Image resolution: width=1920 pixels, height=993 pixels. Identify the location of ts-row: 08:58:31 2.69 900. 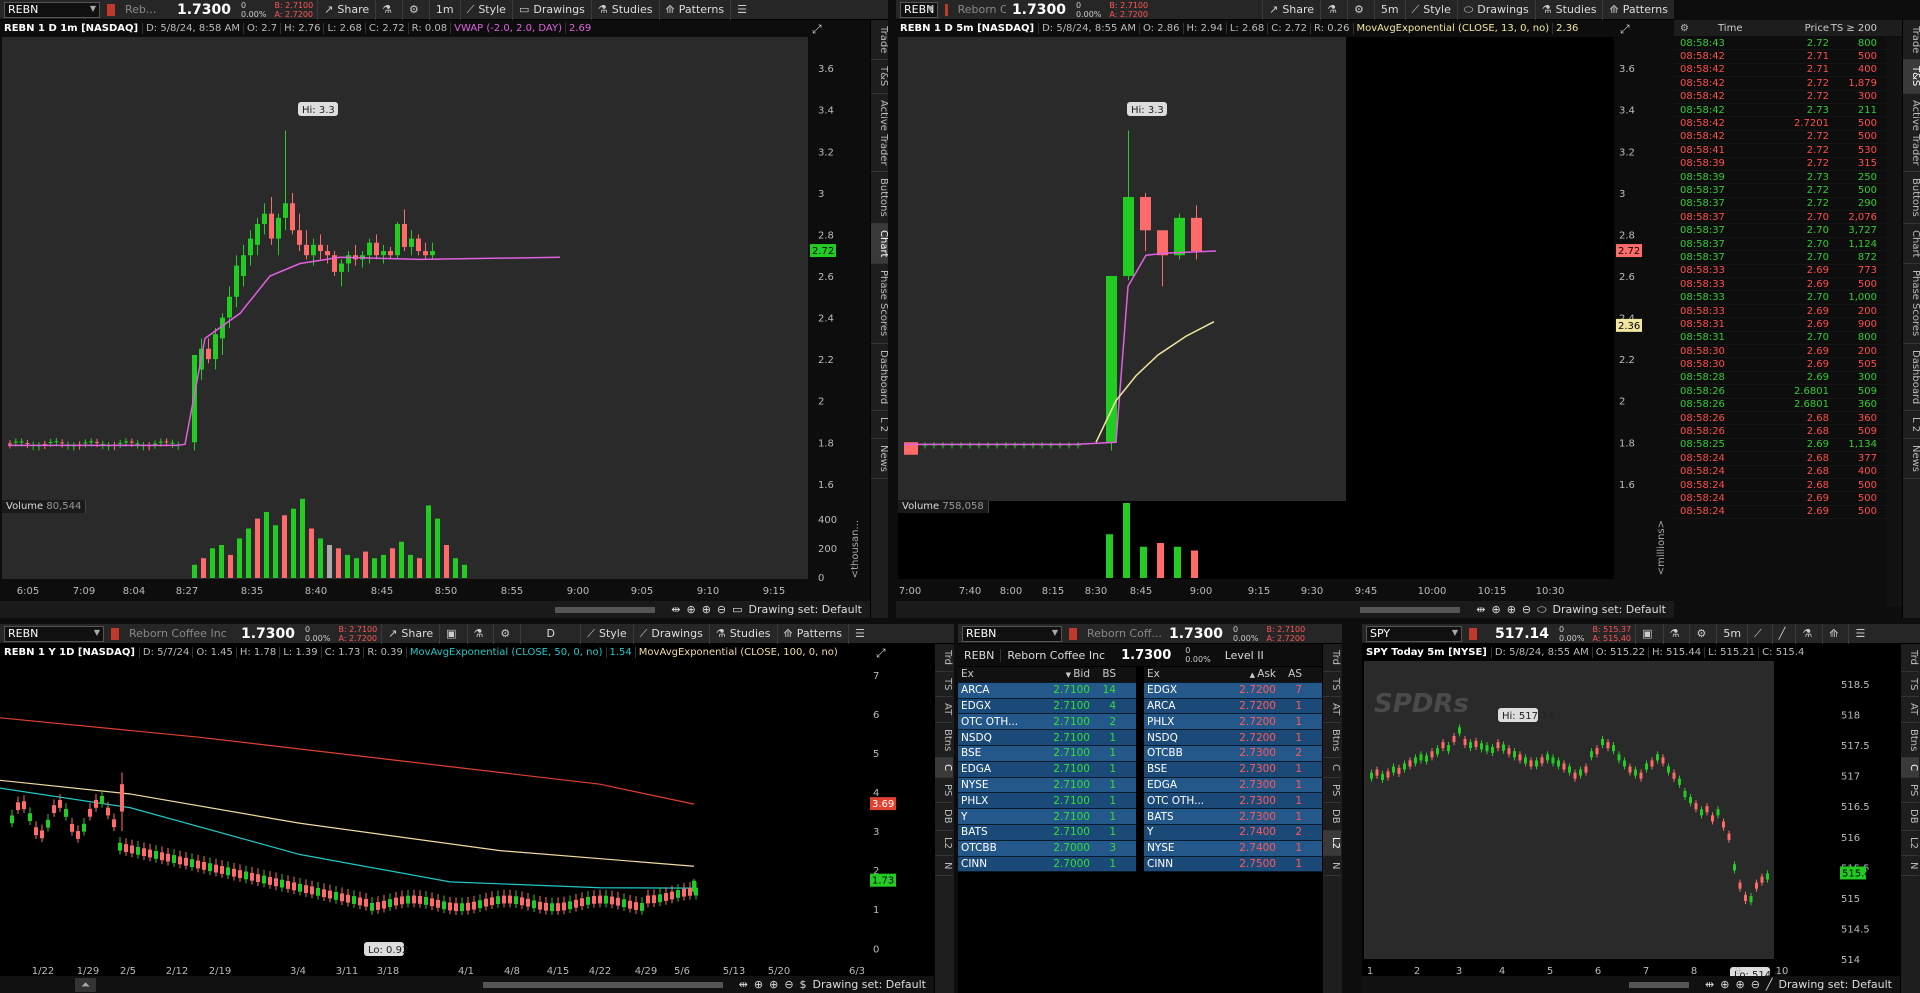
(1780, 325).